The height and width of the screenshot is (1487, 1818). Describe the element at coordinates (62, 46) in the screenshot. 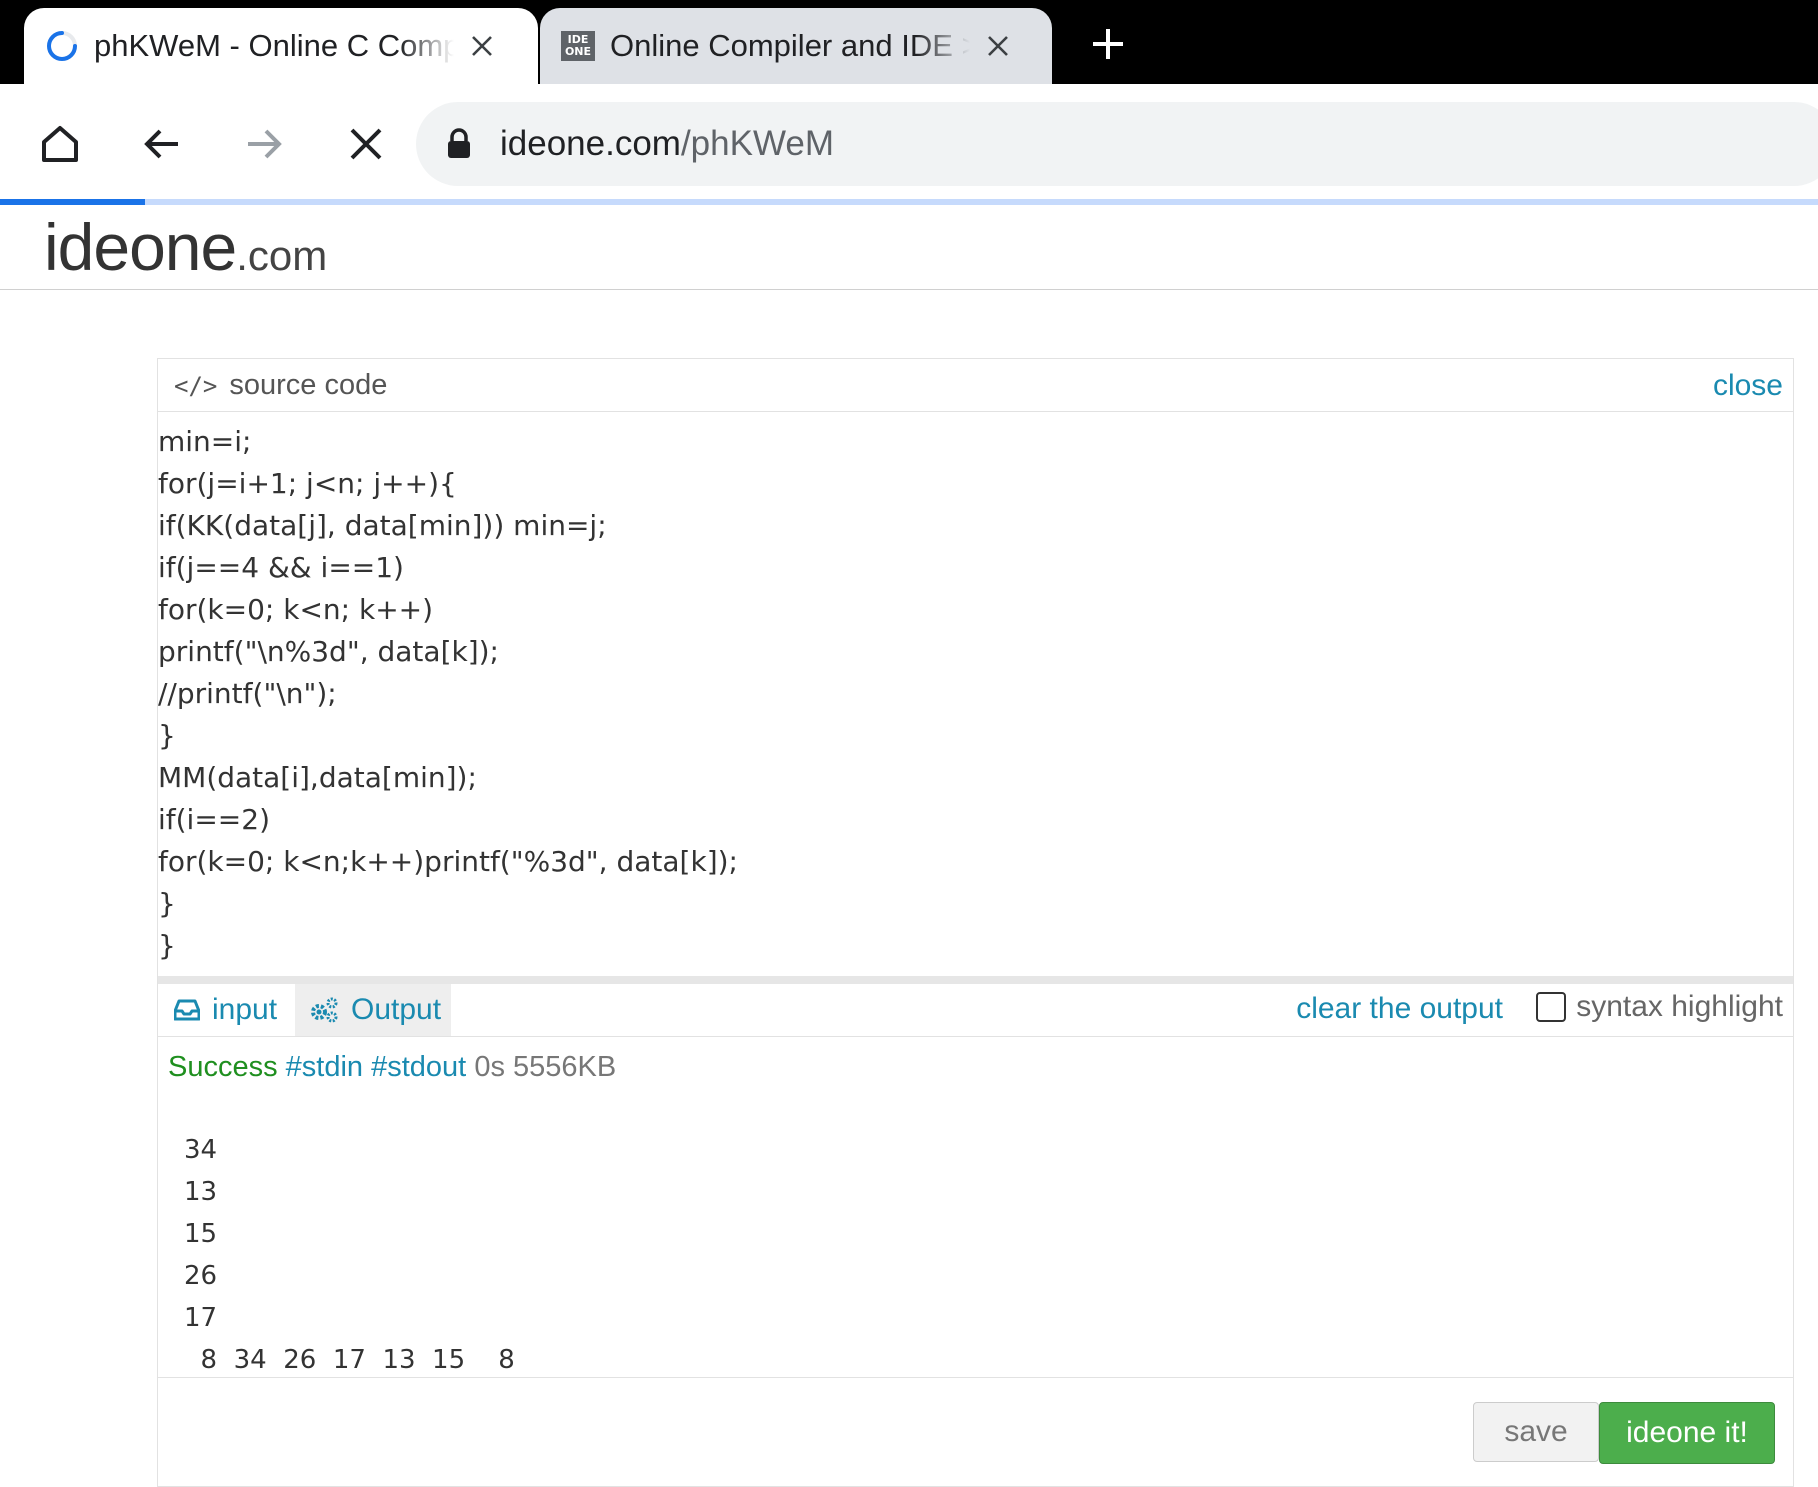

I see `loading-spinner-icon` at that location.